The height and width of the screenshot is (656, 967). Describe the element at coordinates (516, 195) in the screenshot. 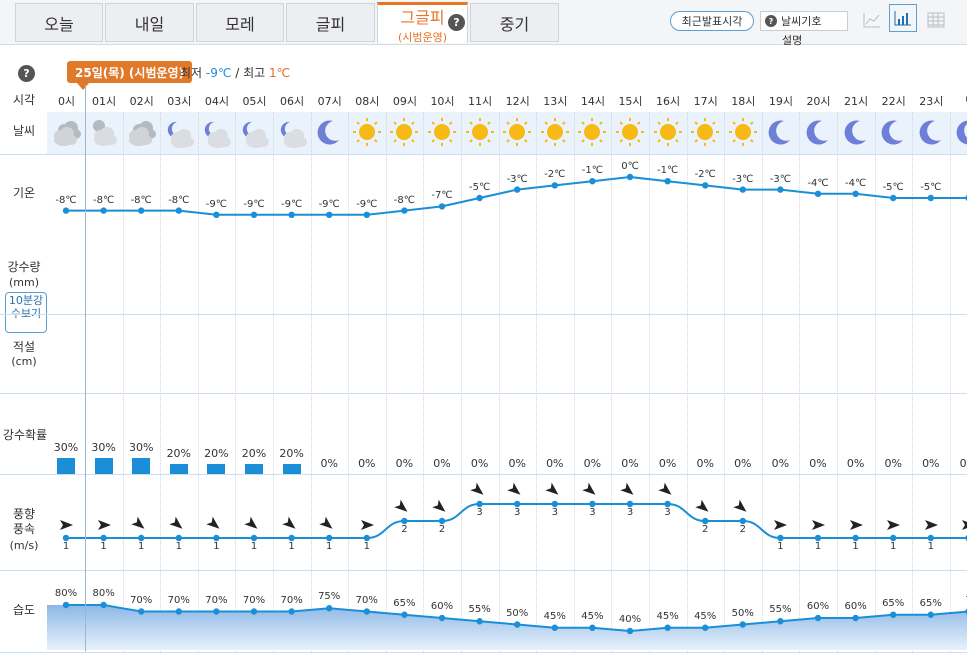

I see `temperature-line` at that location.